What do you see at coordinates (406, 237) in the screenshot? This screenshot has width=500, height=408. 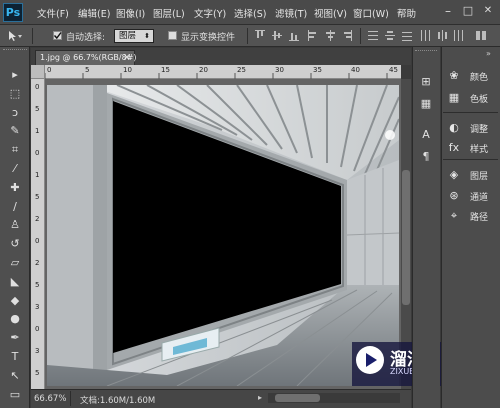 I see `vertical-scroll-thumb` at bounding box center [406, 237].